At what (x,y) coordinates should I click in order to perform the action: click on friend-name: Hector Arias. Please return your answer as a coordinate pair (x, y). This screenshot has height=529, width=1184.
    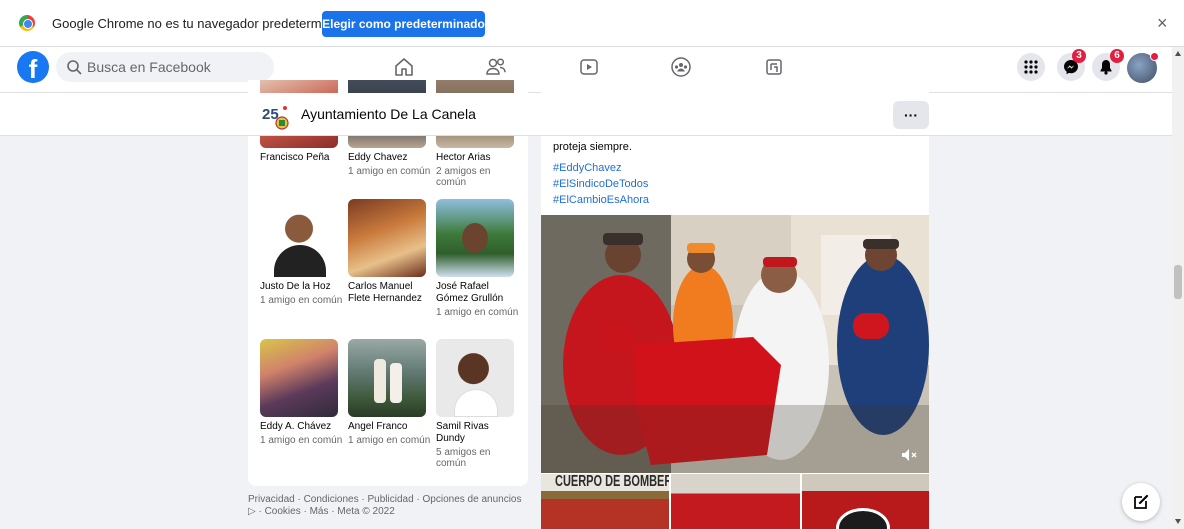
    Looking at the image, I should click on (478, 158).